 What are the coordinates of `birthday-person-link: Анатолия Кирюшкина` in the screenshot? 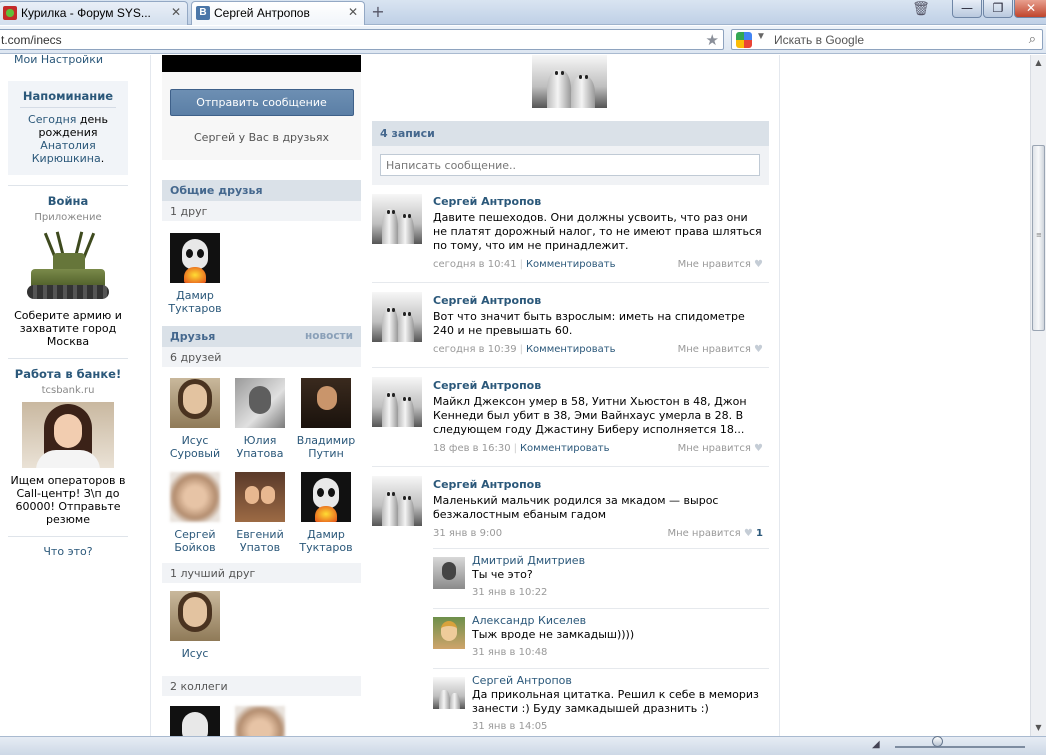 It's located at (66, 152).